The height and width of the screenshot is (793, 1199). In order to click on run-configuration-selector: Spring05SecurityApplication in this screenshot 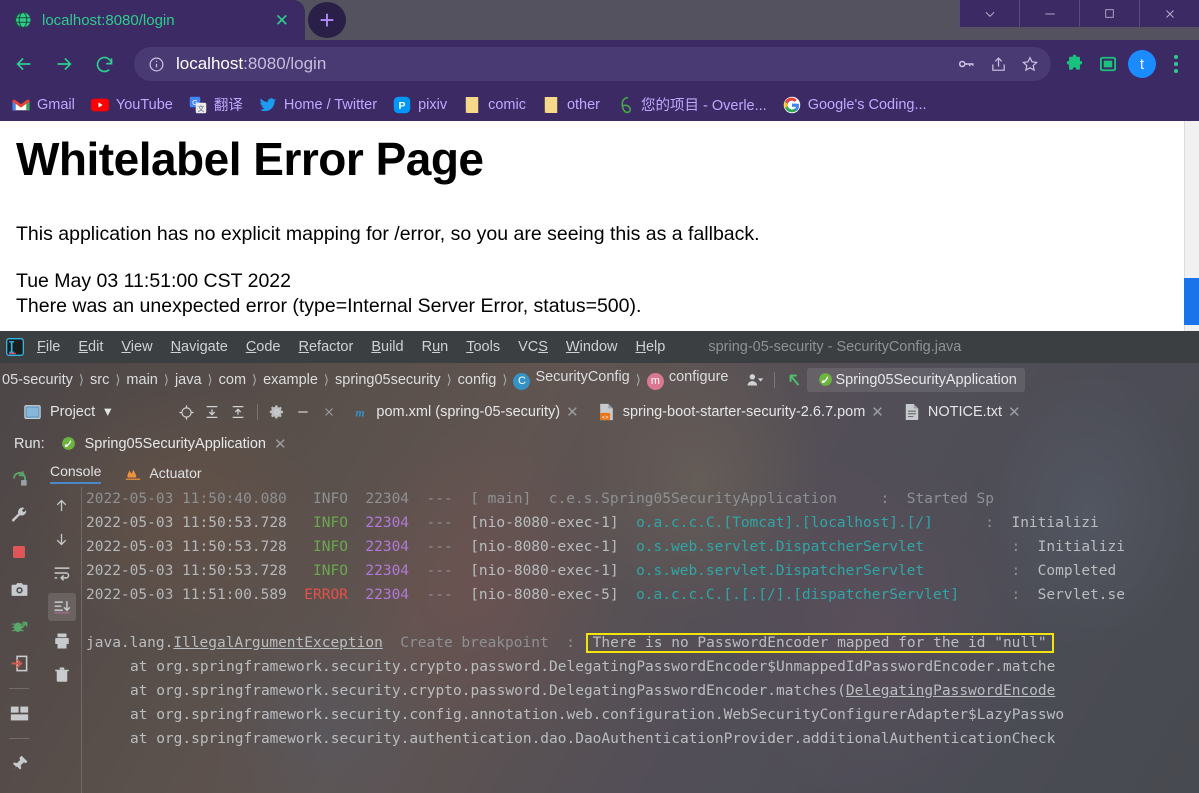, I will do `click(916, 379)`.